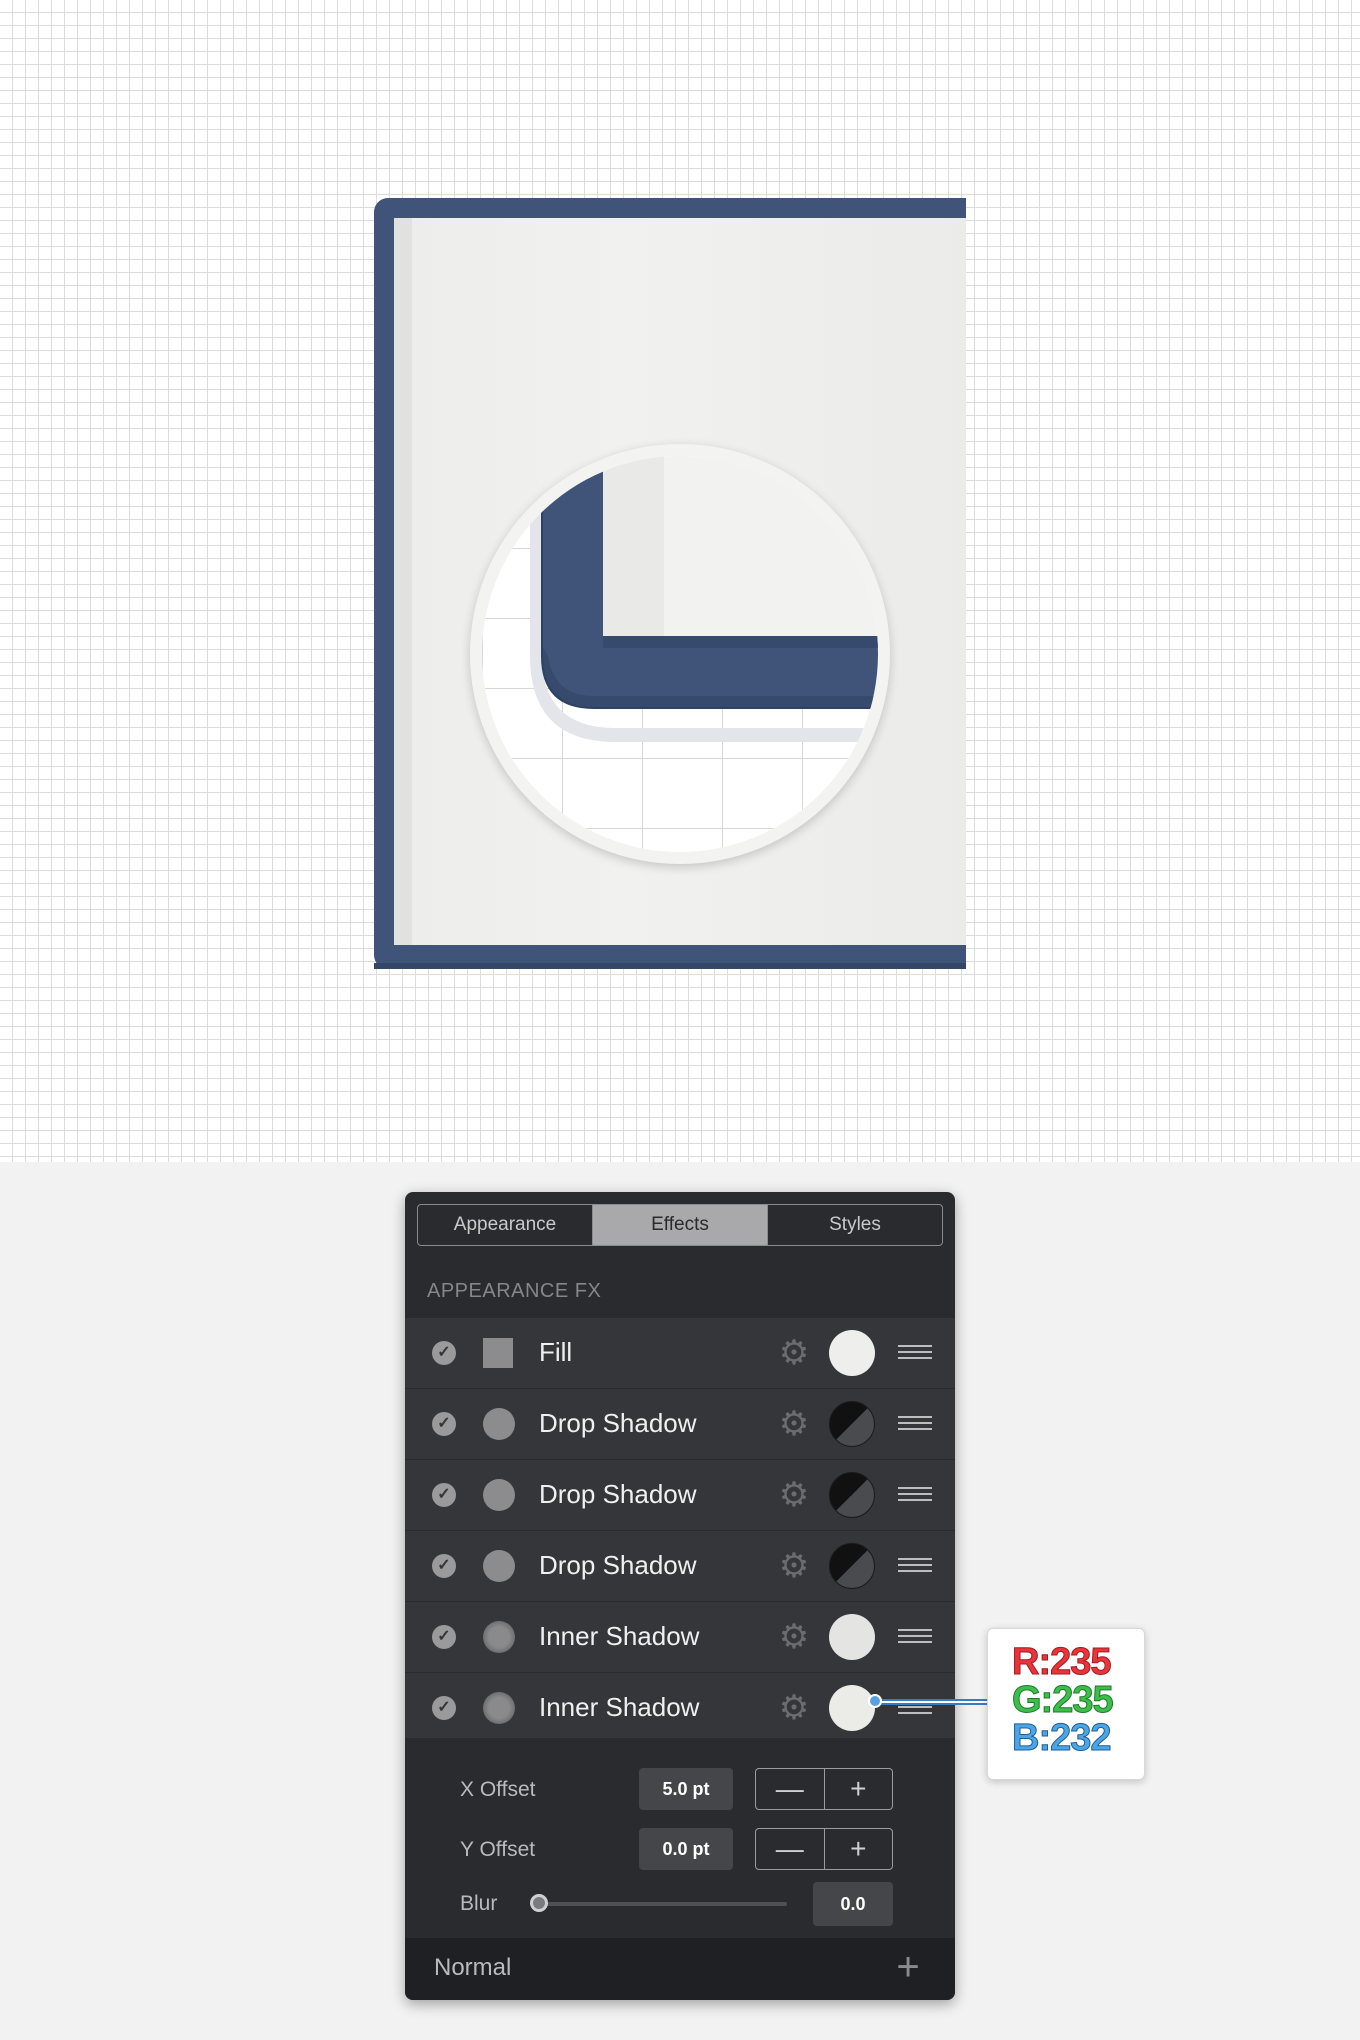 The width and height of the screenshot is (1360, 2040). Describe the element at coordinates (855, 1225) in the screenshot. I see `tab-styles: Styles` at that location.